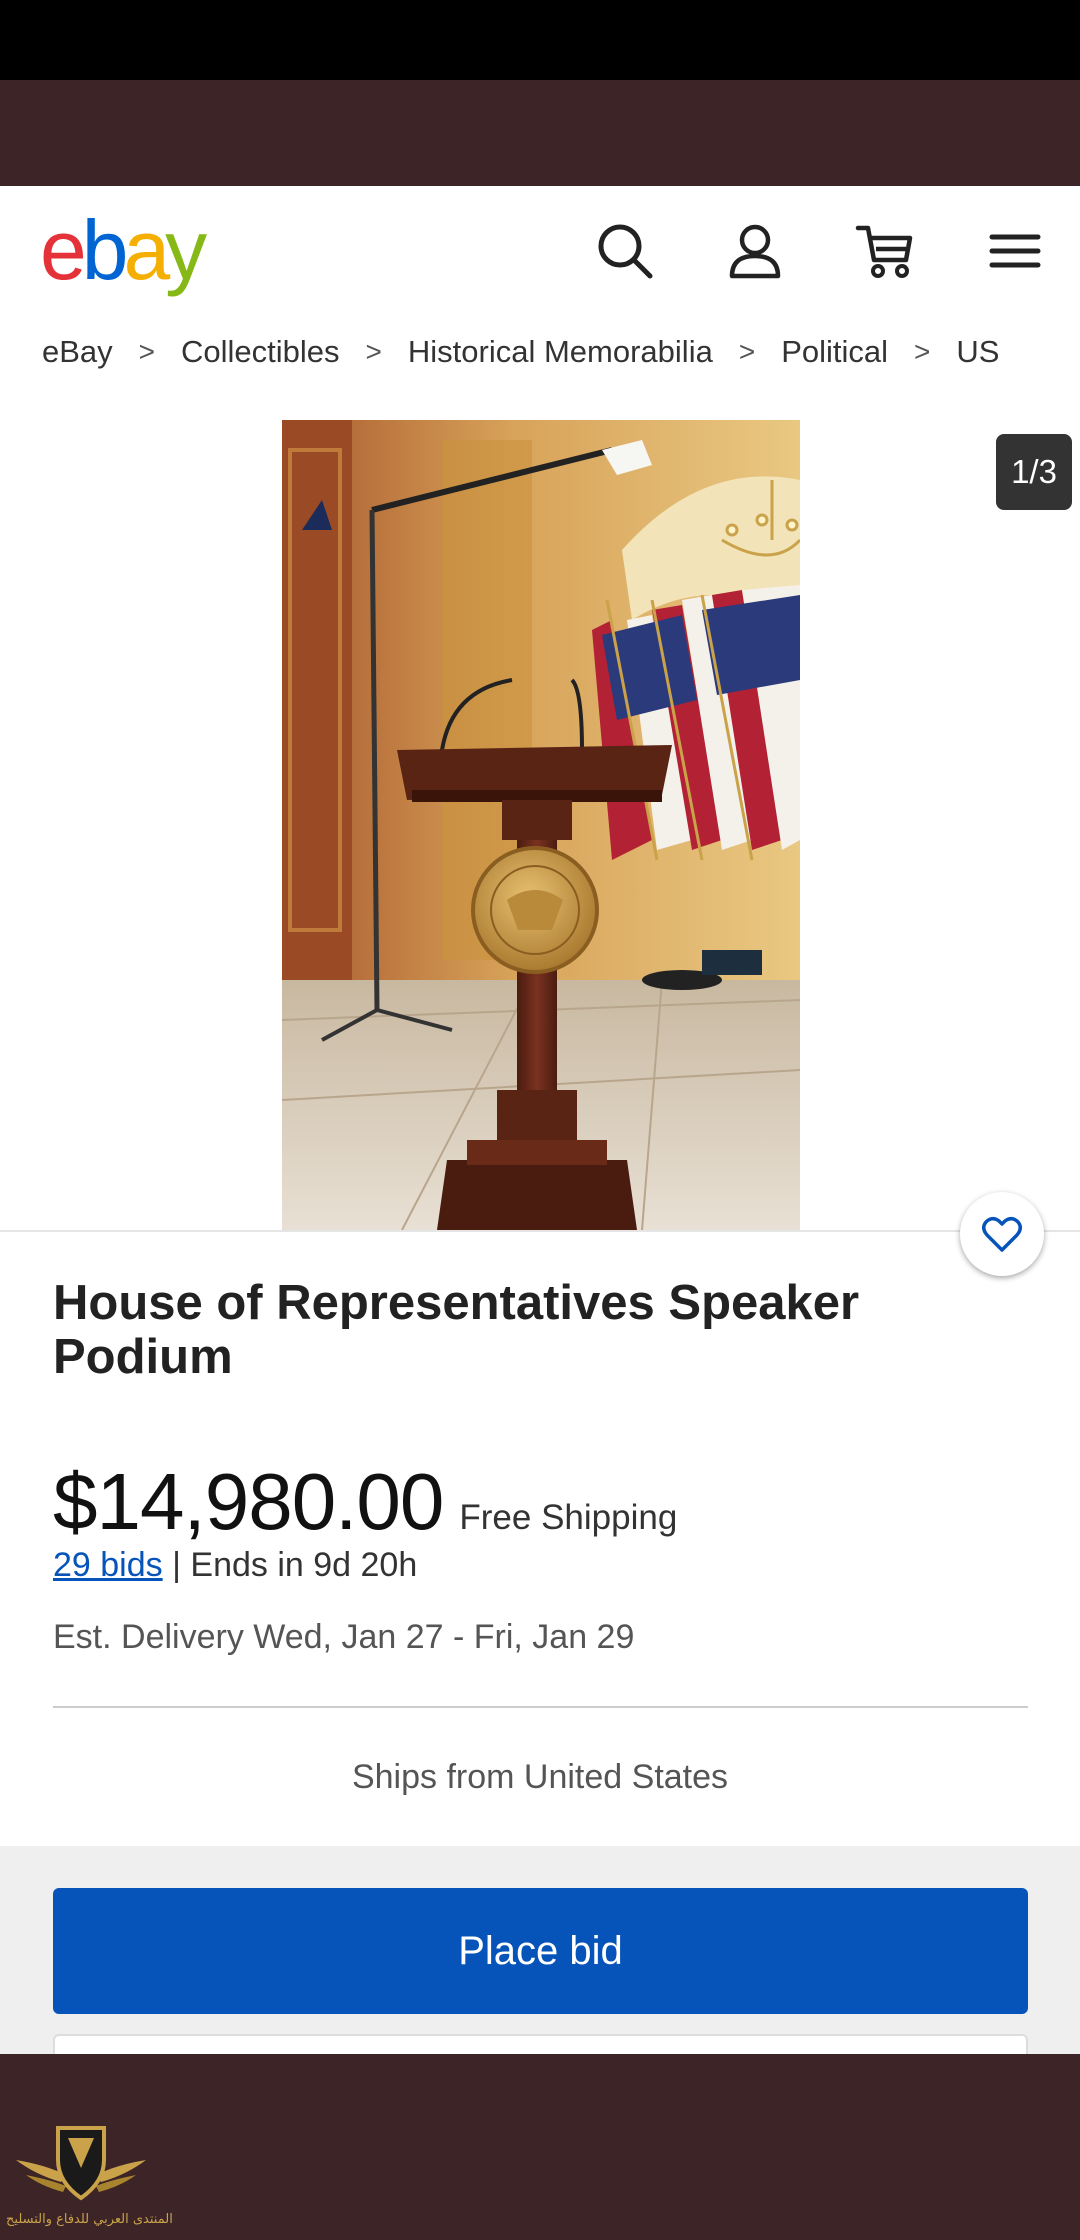 This screenshot has width=1080, height=2240. What do you see at coordinates (540, 1777) in the screenshot?
I see `ships-from-label: Ships from United States` at bounding box center [540, 1777].